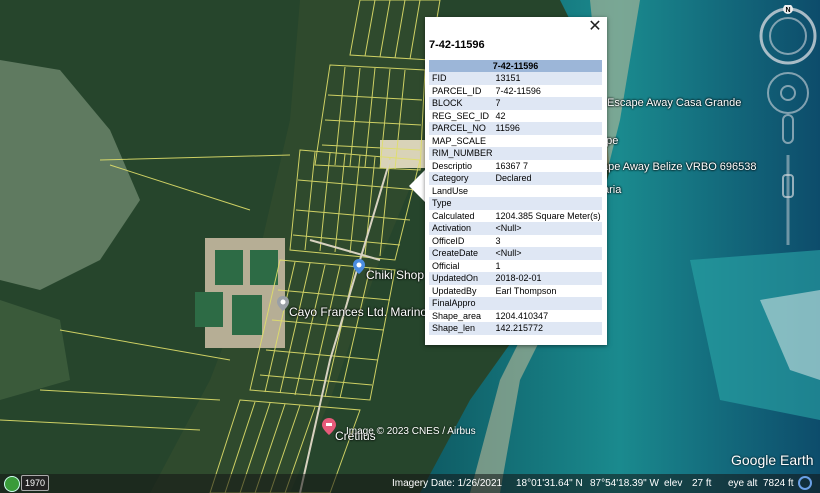 The image size is (820, 493). Describe the element at coordinates (679, 167) in the screenshot. I see `place-label-escape-vrbo: ape Away Belize VRBO 696538` at that location.